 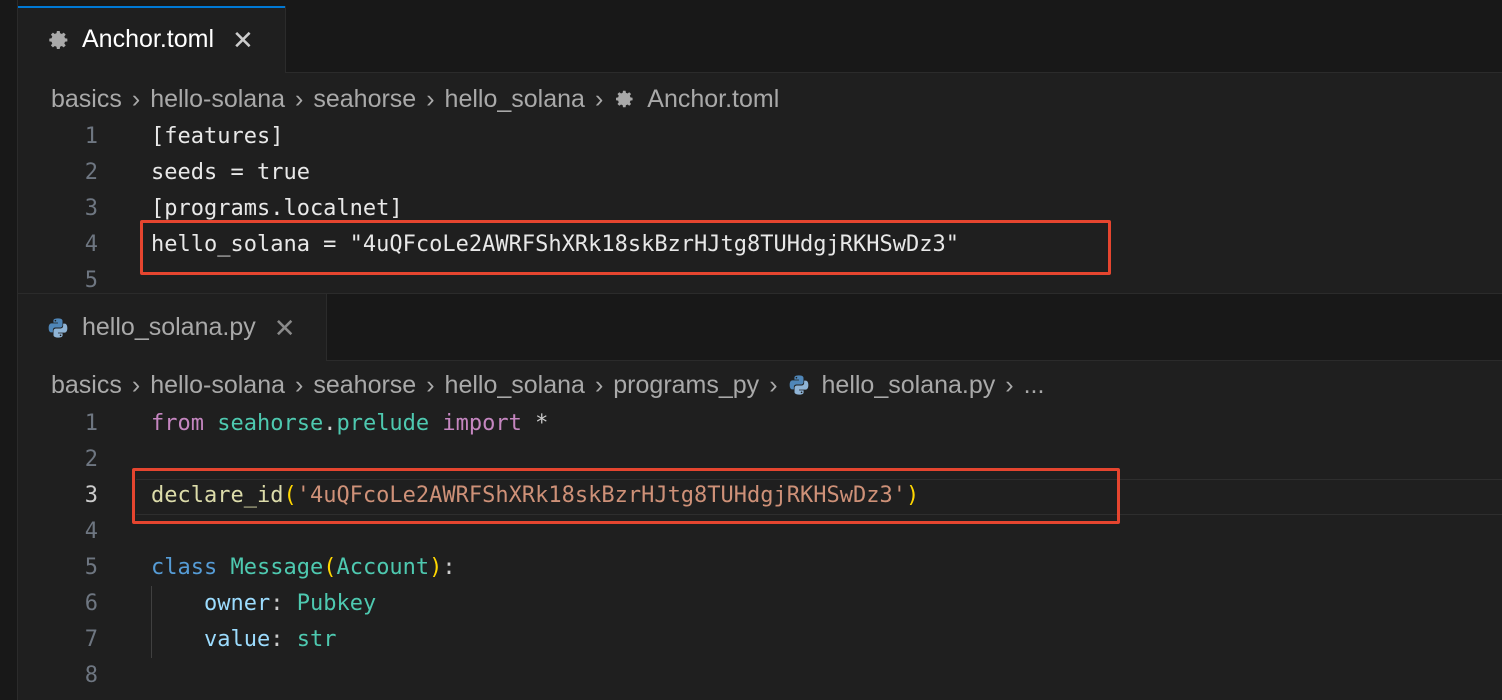 I want to click on code-text: class Message(Account):, so click(x=303, y=567).